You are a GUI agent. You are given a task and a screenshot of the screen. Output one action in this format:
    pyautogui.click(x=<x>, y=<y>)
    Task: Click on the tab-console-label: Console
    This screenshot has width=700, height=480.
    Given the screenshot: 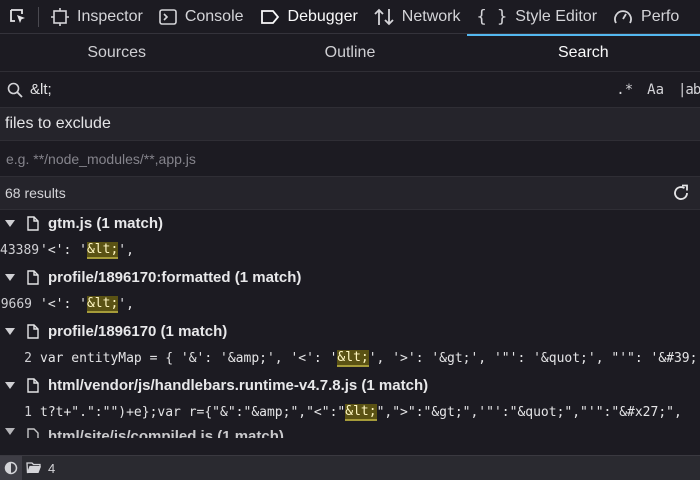 What is the action you would take?
    pyautogui.click(x=214, y=16)
    